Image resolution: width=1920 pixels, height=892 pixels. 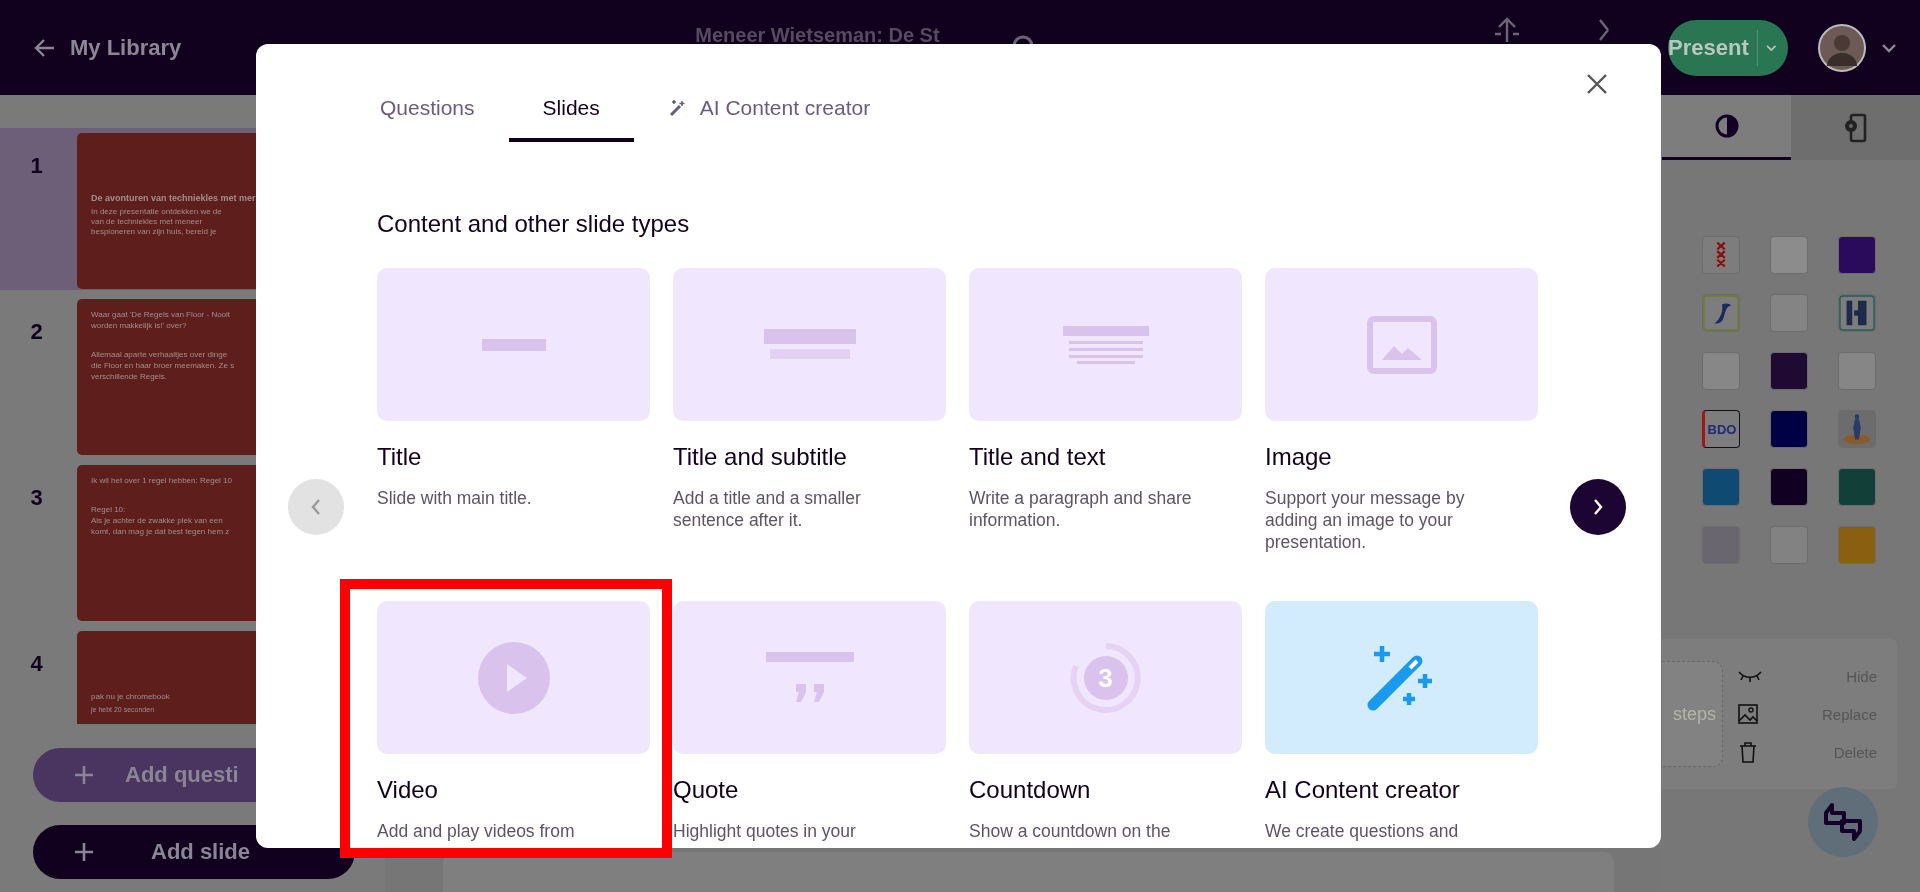 What do you see at coordinates (1365, 520) in the screenshot?
I see `card-description: Support your message by adding an image to your presentation.` at bounding box center [1365, 520].